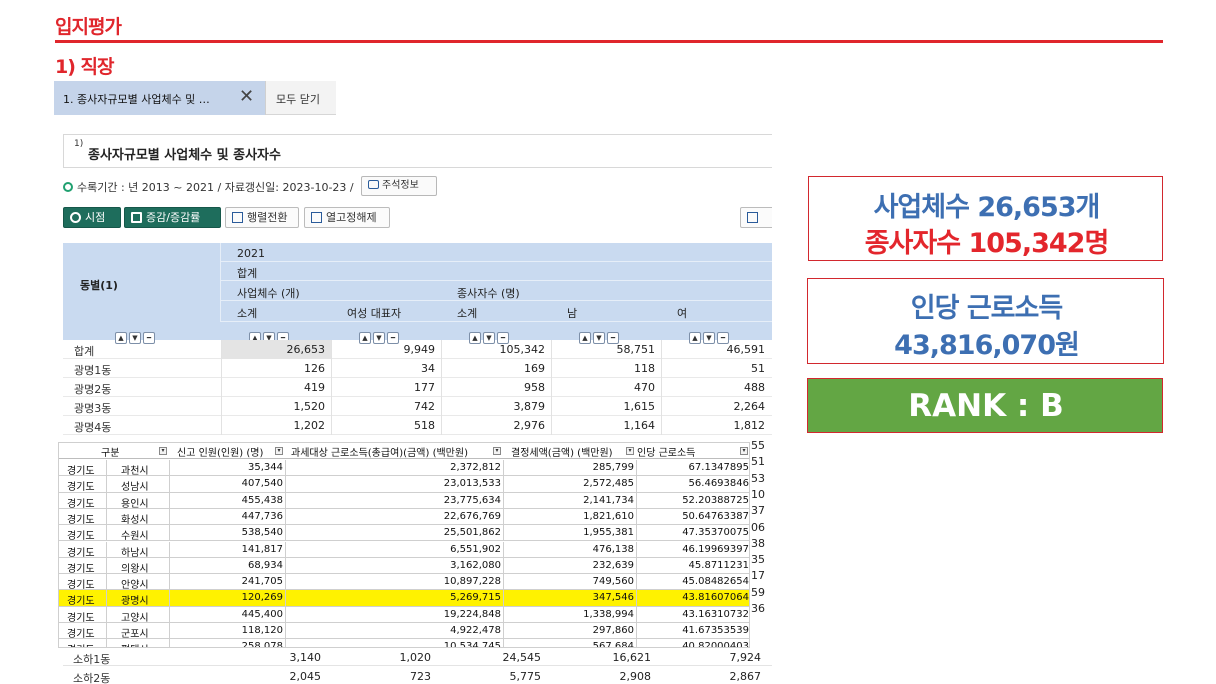 The image size is (1216, 684). What do you see at coordinates (144, 567) in the screenshot?
I see `excel-city: 의왕시` at bounding box center [144, 567].